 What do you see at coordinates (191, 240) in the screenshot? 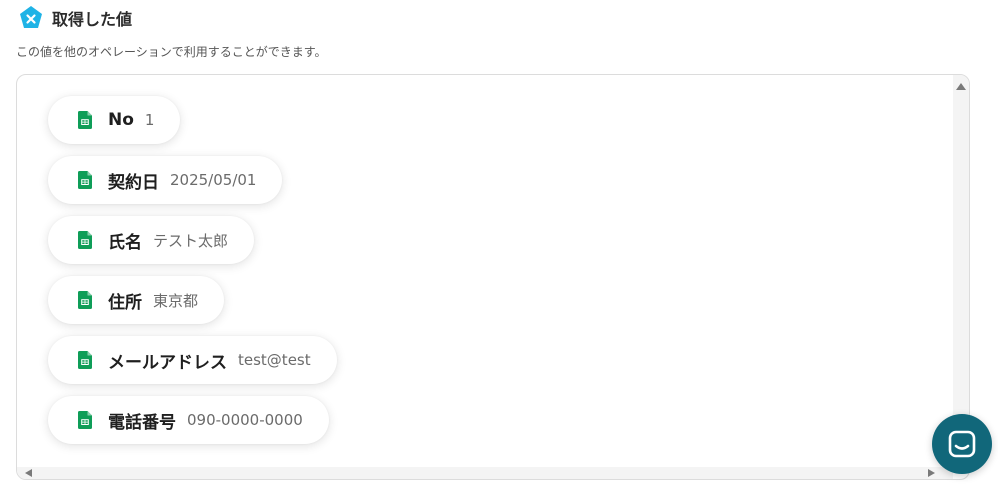
I see `field-value: テスト太郎` at bounding box center [191, 240].